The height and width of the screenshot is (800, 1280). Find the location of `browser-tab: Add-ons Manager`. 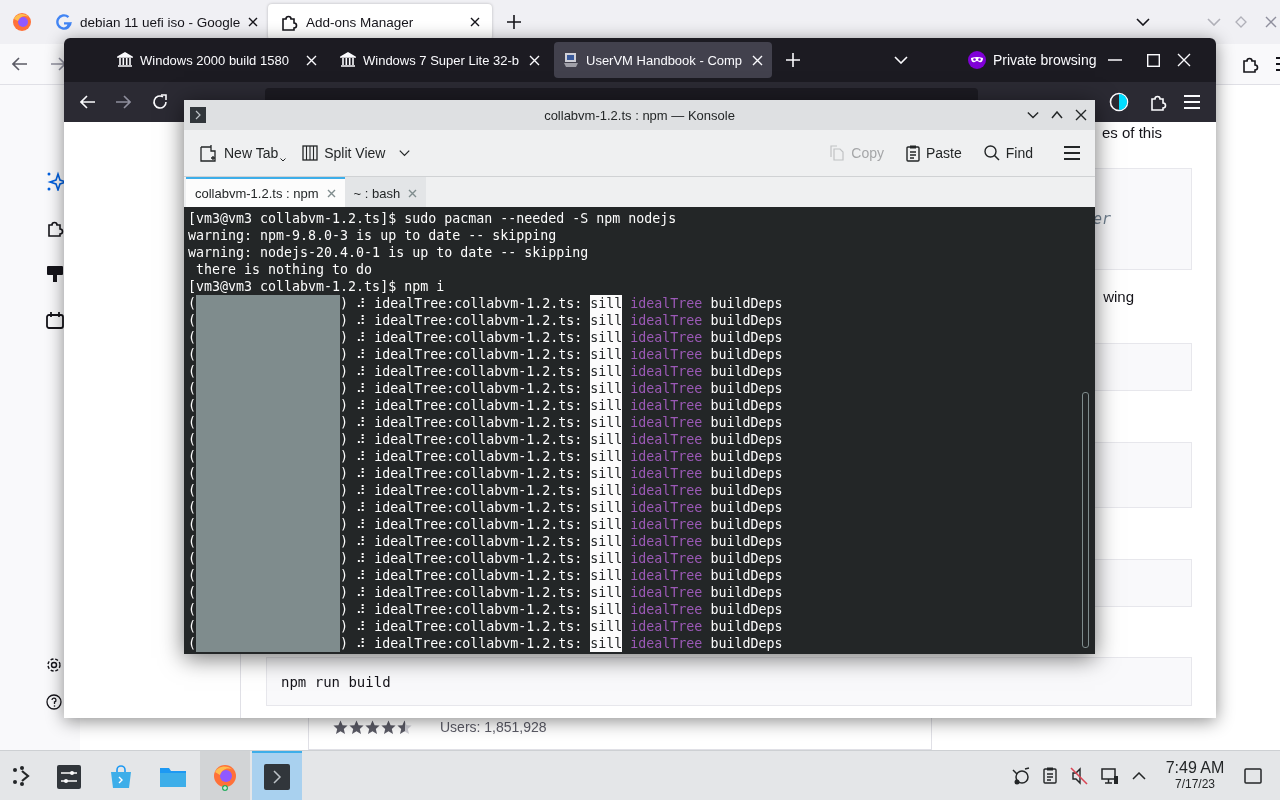

browser-tab: Add-ons Manager is located at coordinates (380, 22).